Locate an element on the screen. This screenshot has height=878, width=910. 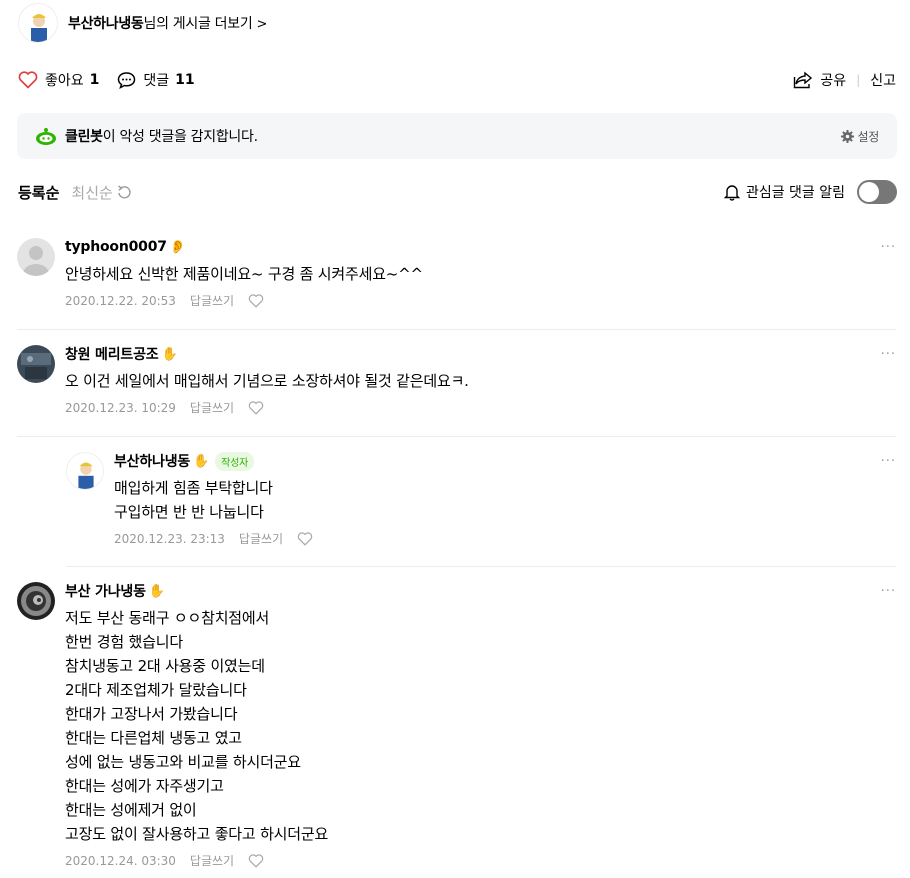
bell-icon is located at coordinates (731, 193).